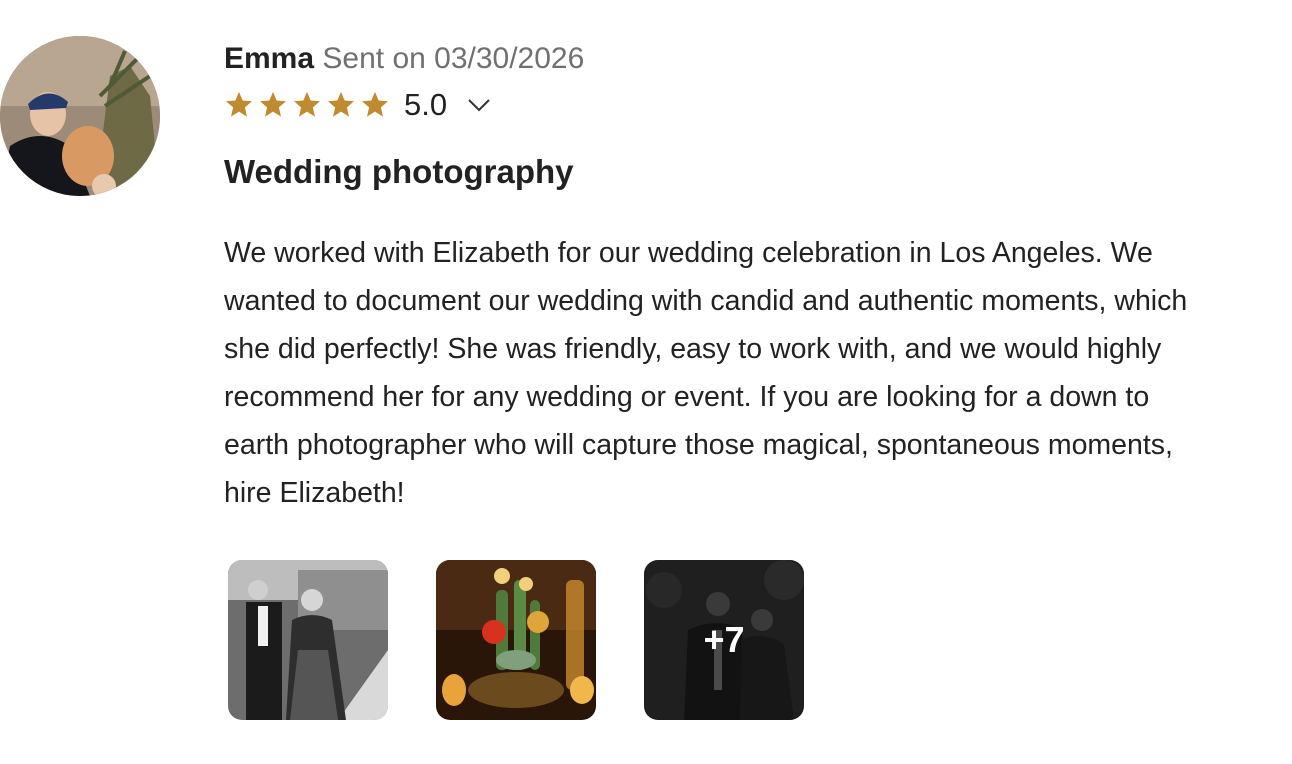 The image size is (1292, 764). I want to click on photo-thumbnail-couple-walking, so click(308, 640).